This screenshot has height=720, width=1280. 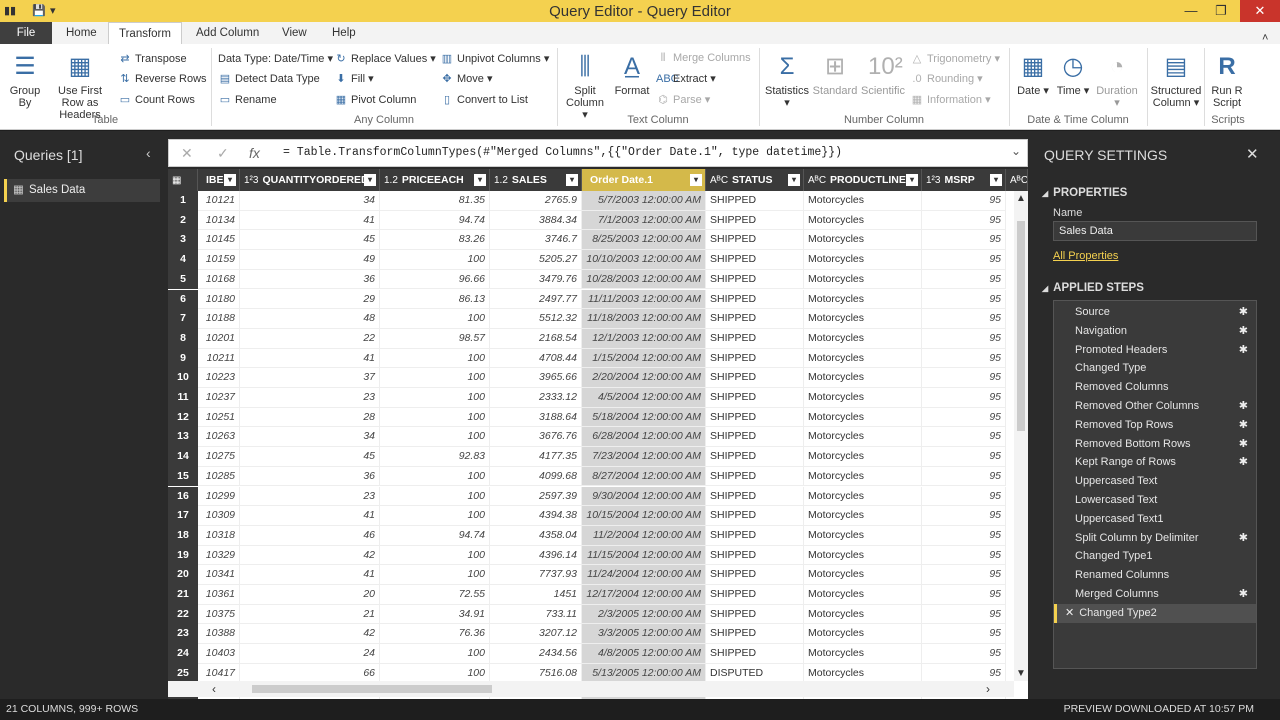 I want to click on applied-step: Promoted Headers ✱, so click(x=1155, y=350).